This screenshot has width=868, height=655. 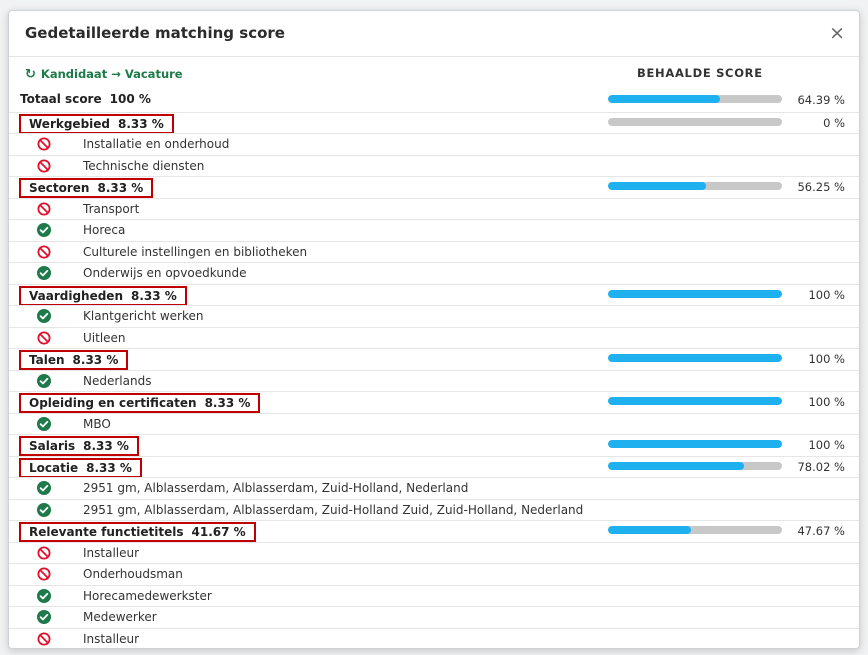 What do you see at coordinates (104, 337) in the screenshot?
I see `criterion-label: Uitleen` at bounding box center [104, 337].